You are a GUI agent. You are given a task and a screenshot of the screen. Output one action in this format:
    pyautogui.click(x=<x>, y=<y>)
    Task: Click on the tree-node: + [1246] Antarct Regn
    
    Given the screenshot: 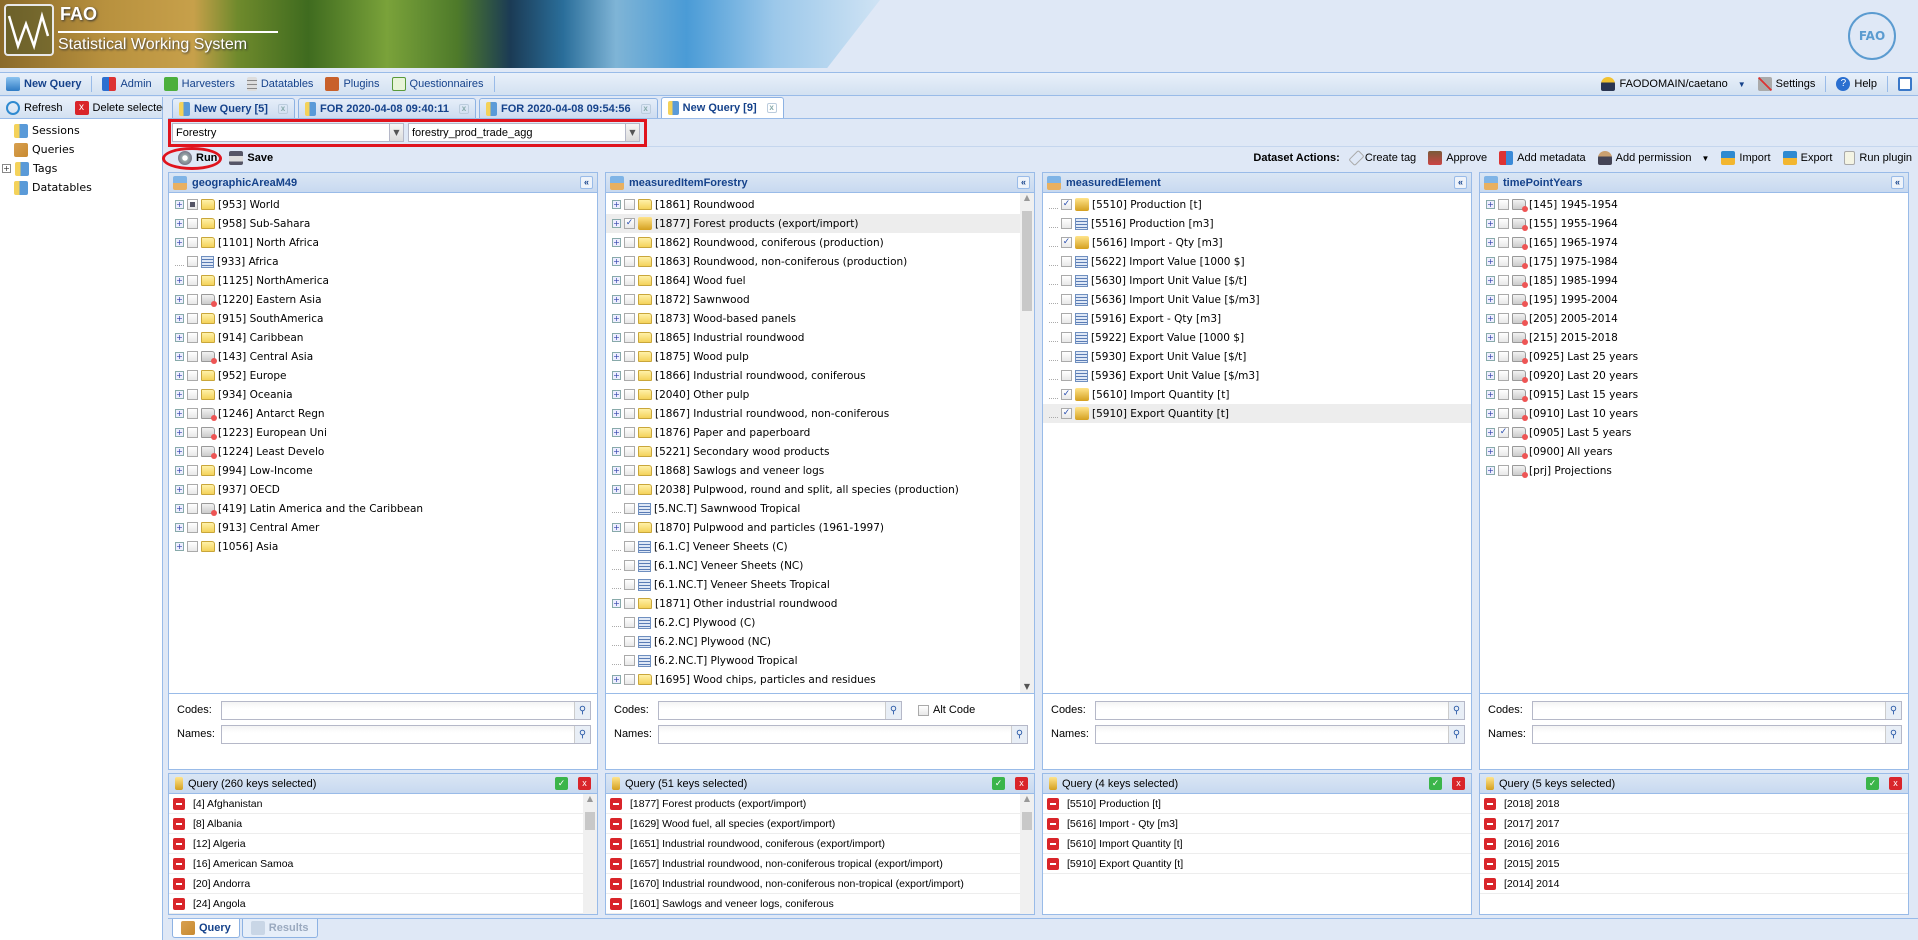 What is the action you would take?
    pyautogui.click(x=383, y=413)
    